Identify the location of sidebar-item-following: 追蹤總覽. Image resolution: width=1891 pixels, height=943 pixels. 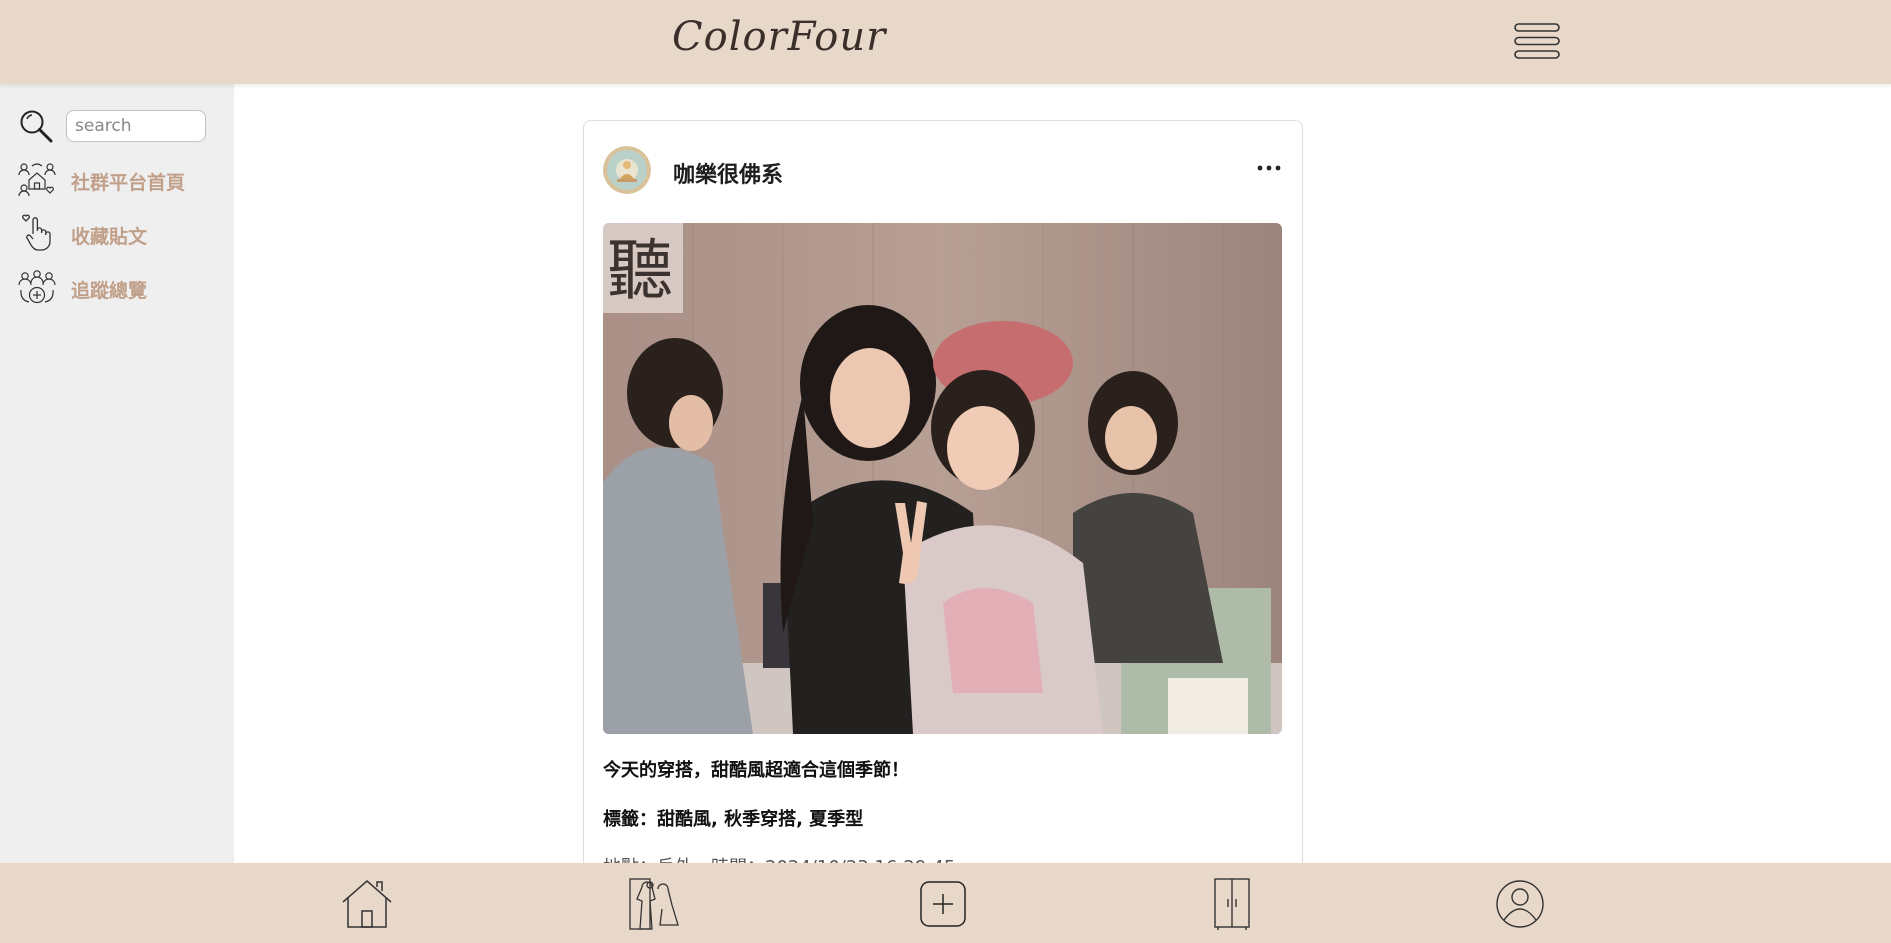
(118, 288).